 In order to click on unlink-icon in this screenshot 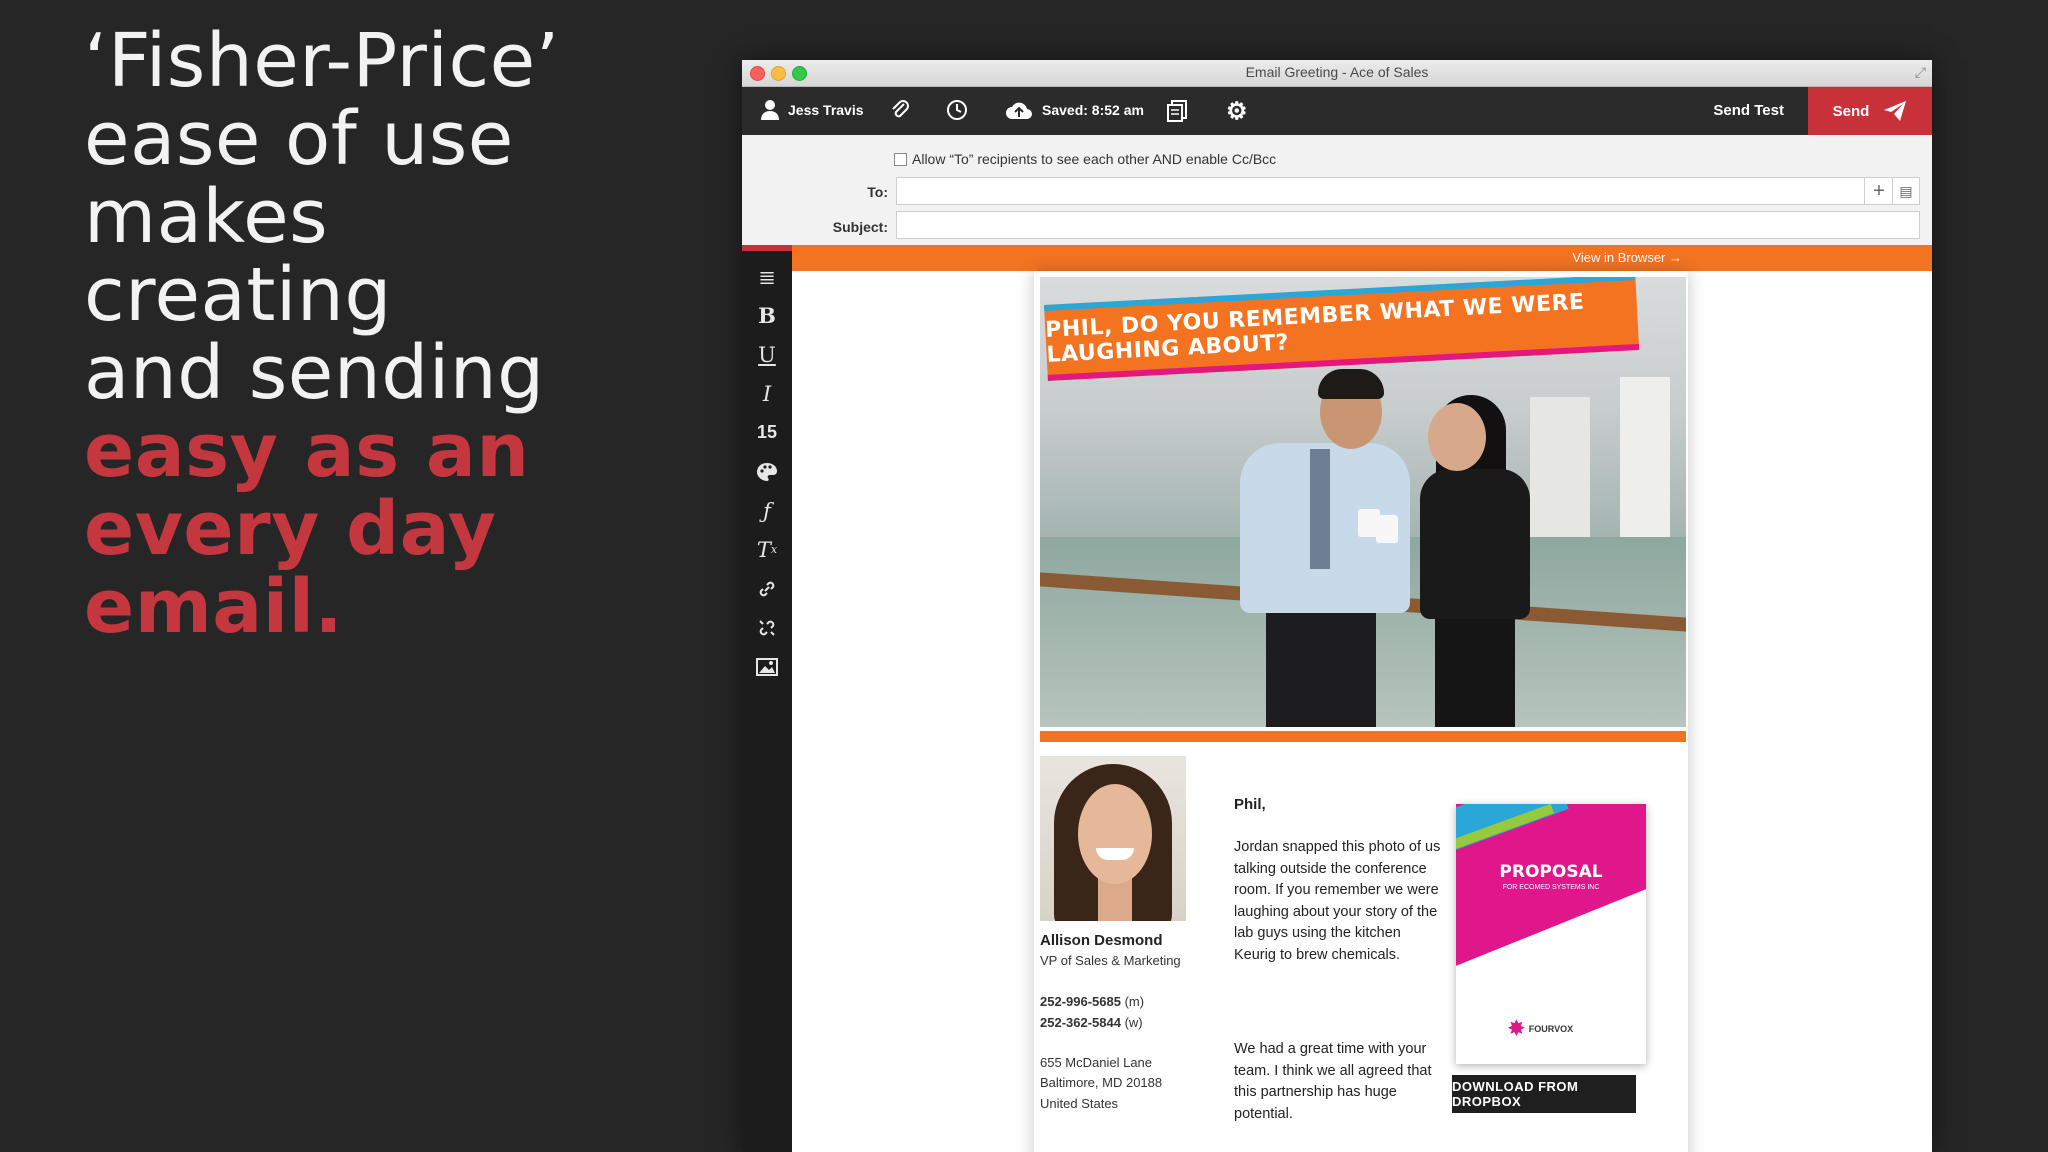, I will do `click(767, 627)`.